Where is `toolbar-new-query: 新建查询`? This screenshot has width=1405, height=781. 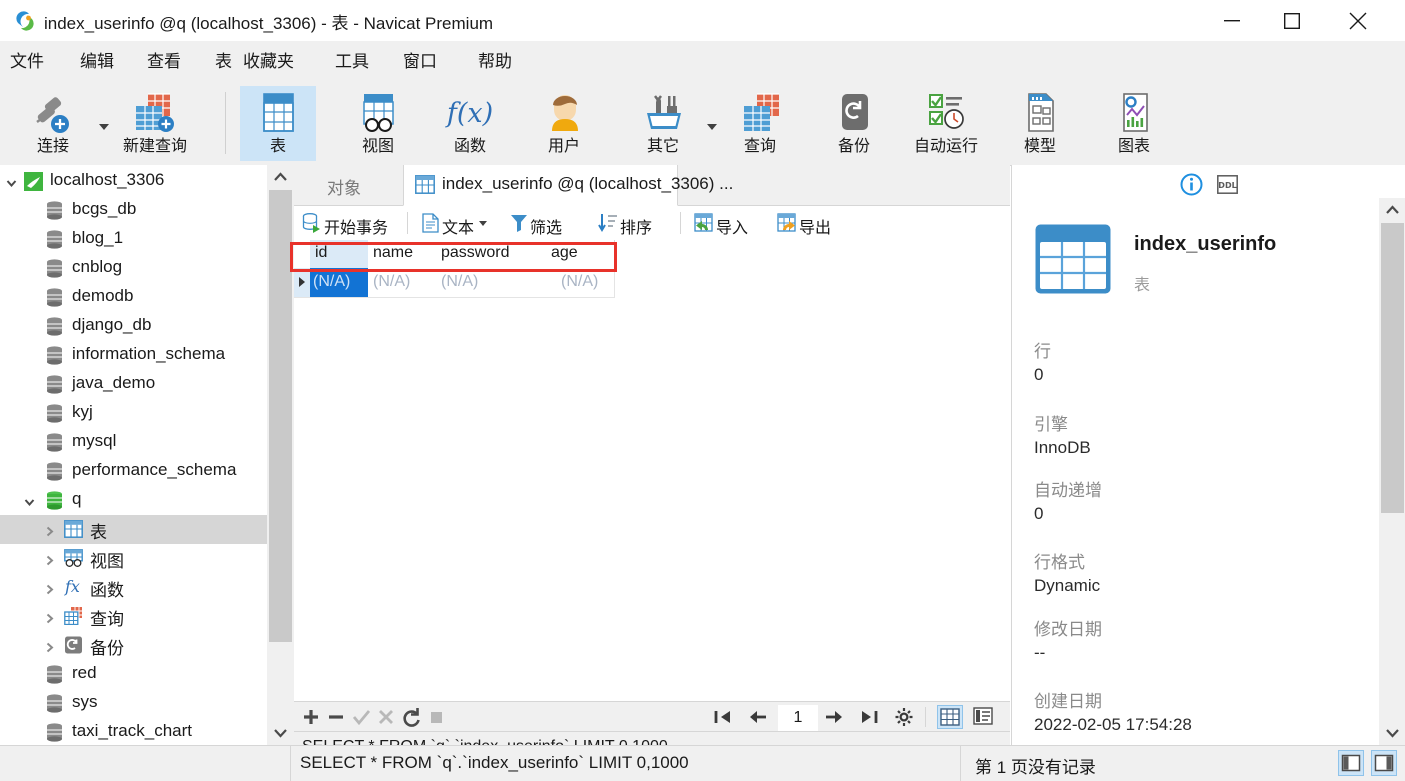 toolbar-new-query: 新建查询 is located at coordinates (155, 123).